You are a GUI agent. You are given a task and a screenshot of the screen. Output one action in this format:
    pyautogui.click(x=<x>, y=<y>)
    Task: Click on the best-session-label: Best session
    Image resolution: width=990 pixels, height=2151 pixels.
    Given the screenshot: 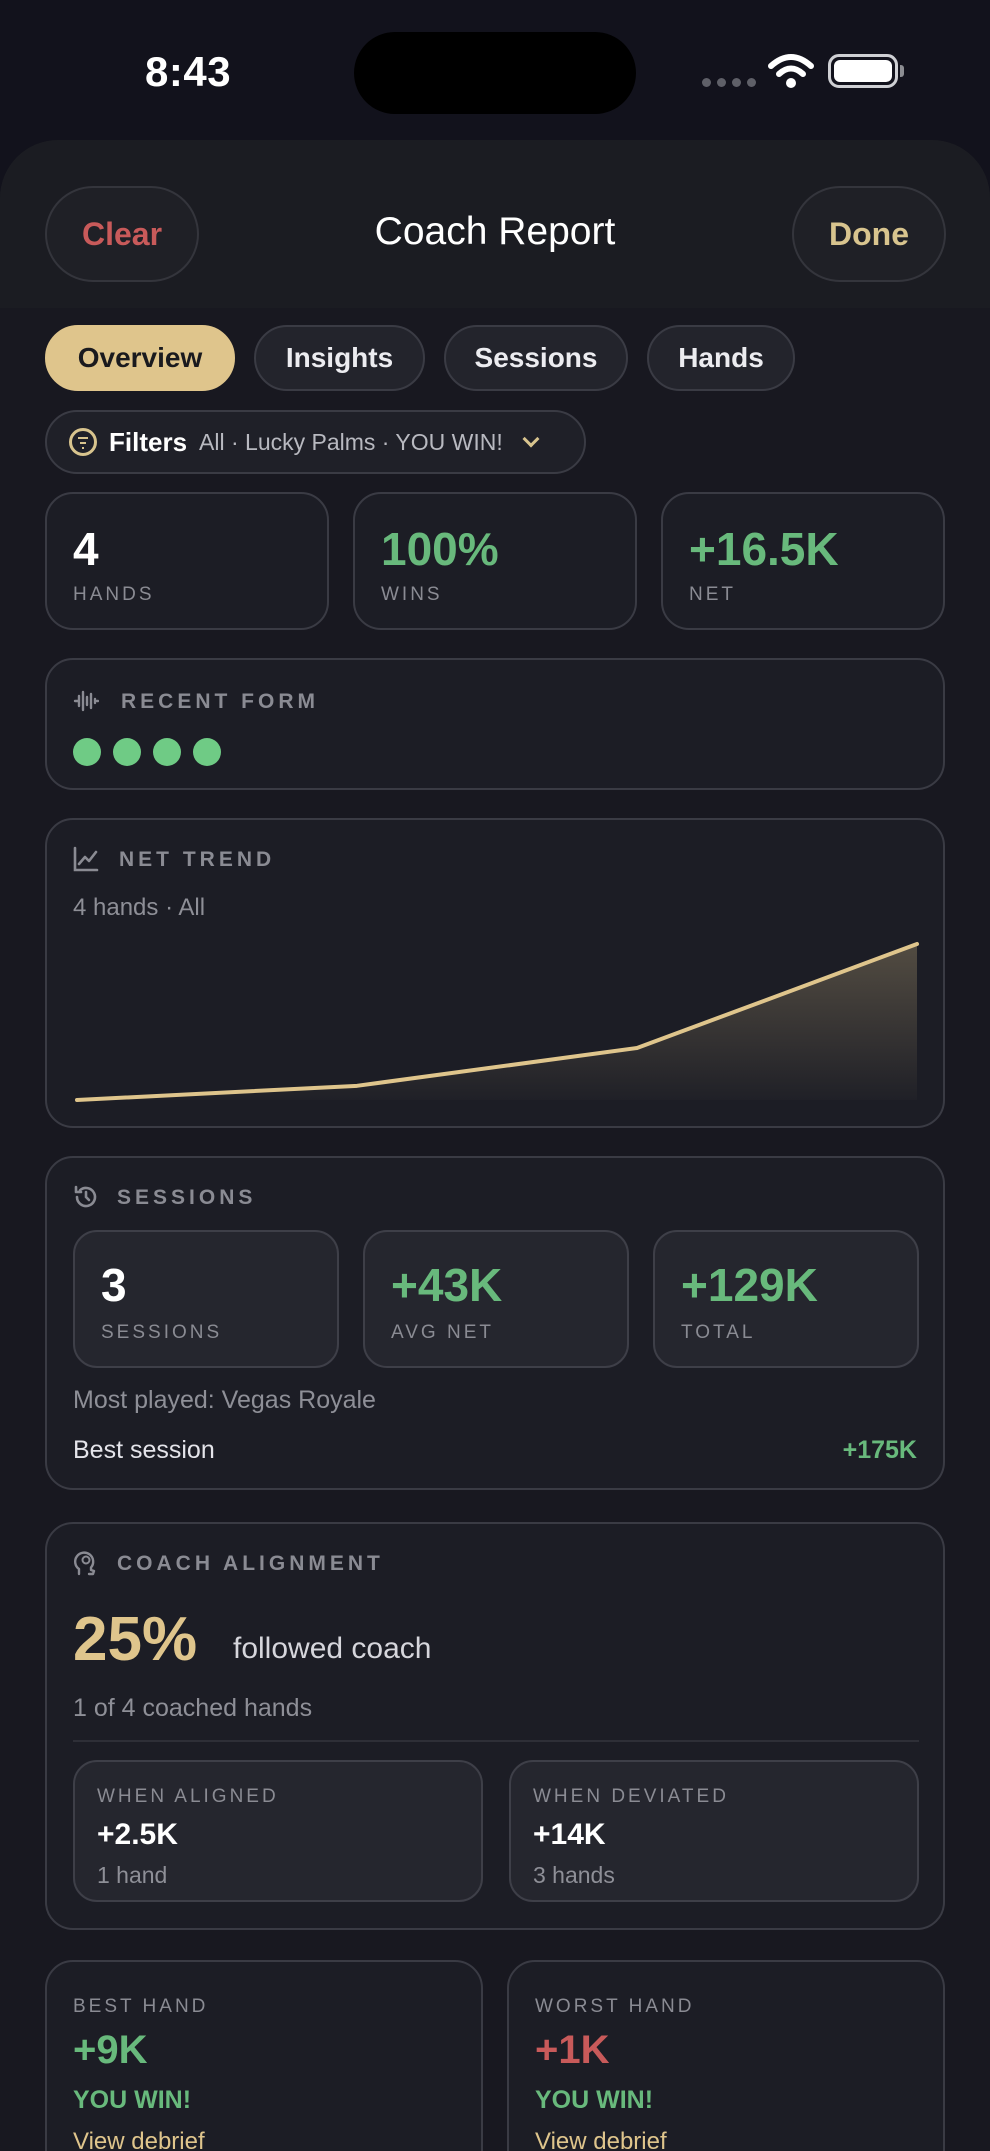 What is the action you would take?
    pyautogui.click(x=144, y=1450)
    